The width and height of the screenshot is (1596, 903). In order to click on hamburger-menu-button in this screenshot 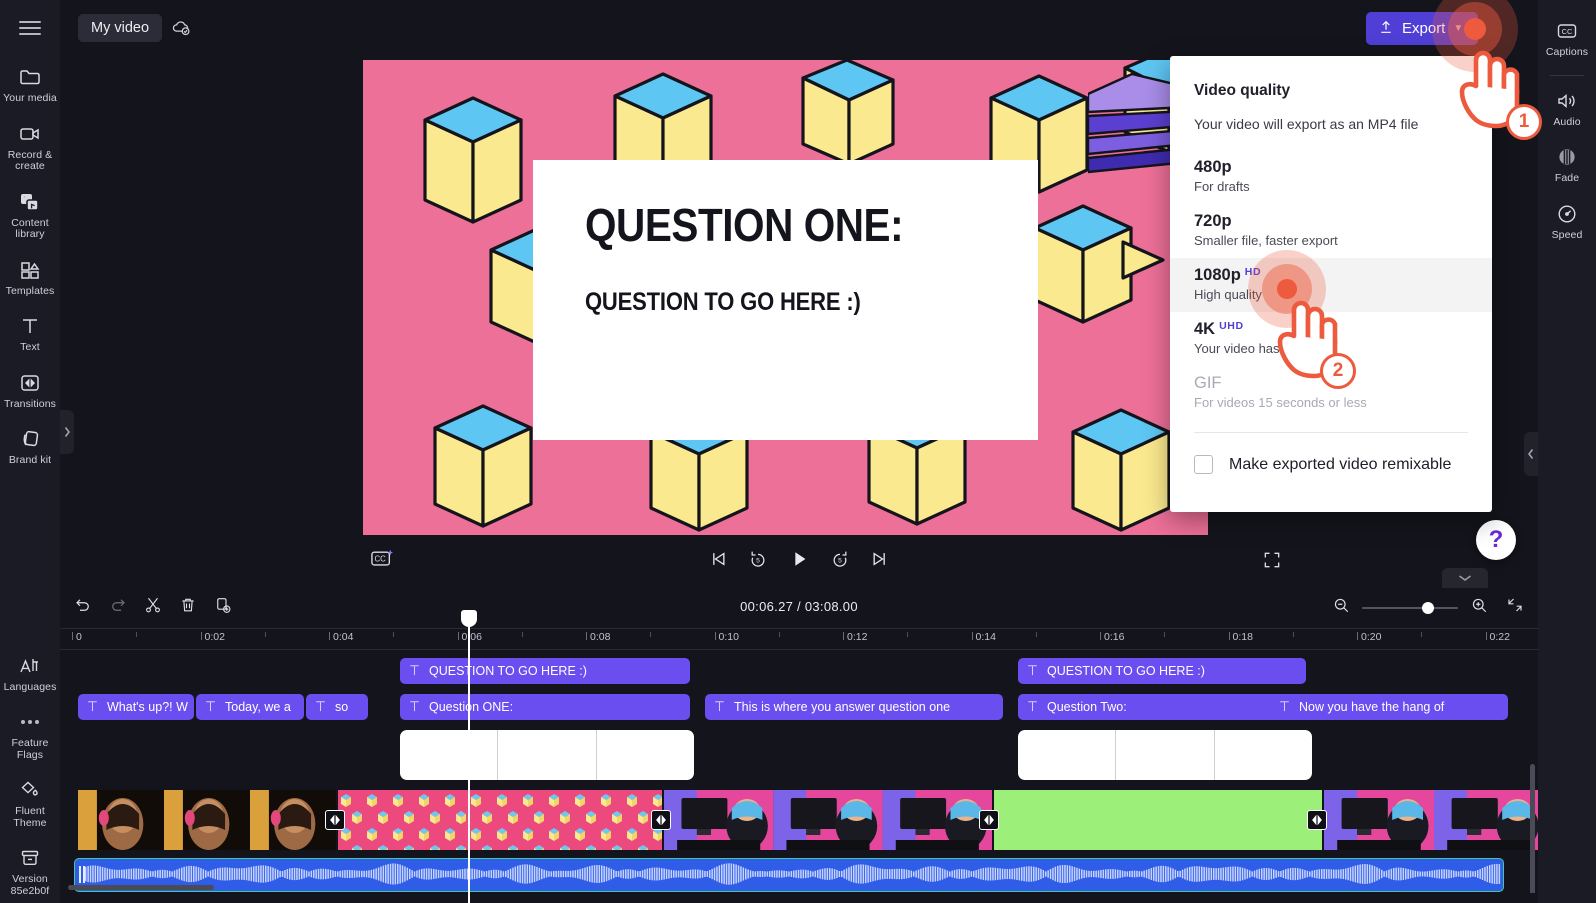, I will do `click(30, 28)`.